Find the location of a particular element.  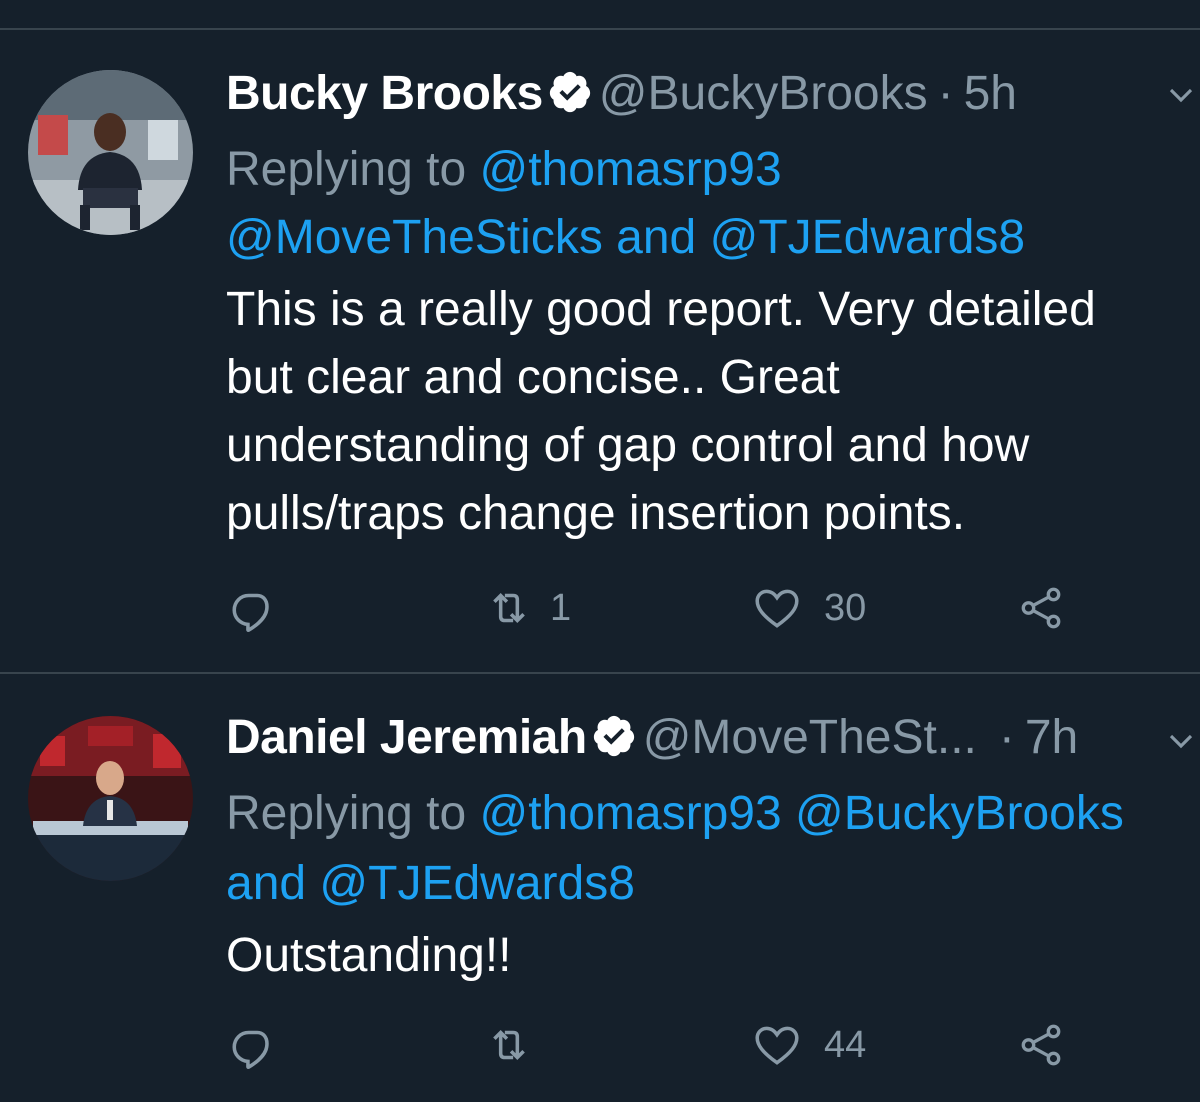

like-button: 44 is located at coordinates (809, 1045).